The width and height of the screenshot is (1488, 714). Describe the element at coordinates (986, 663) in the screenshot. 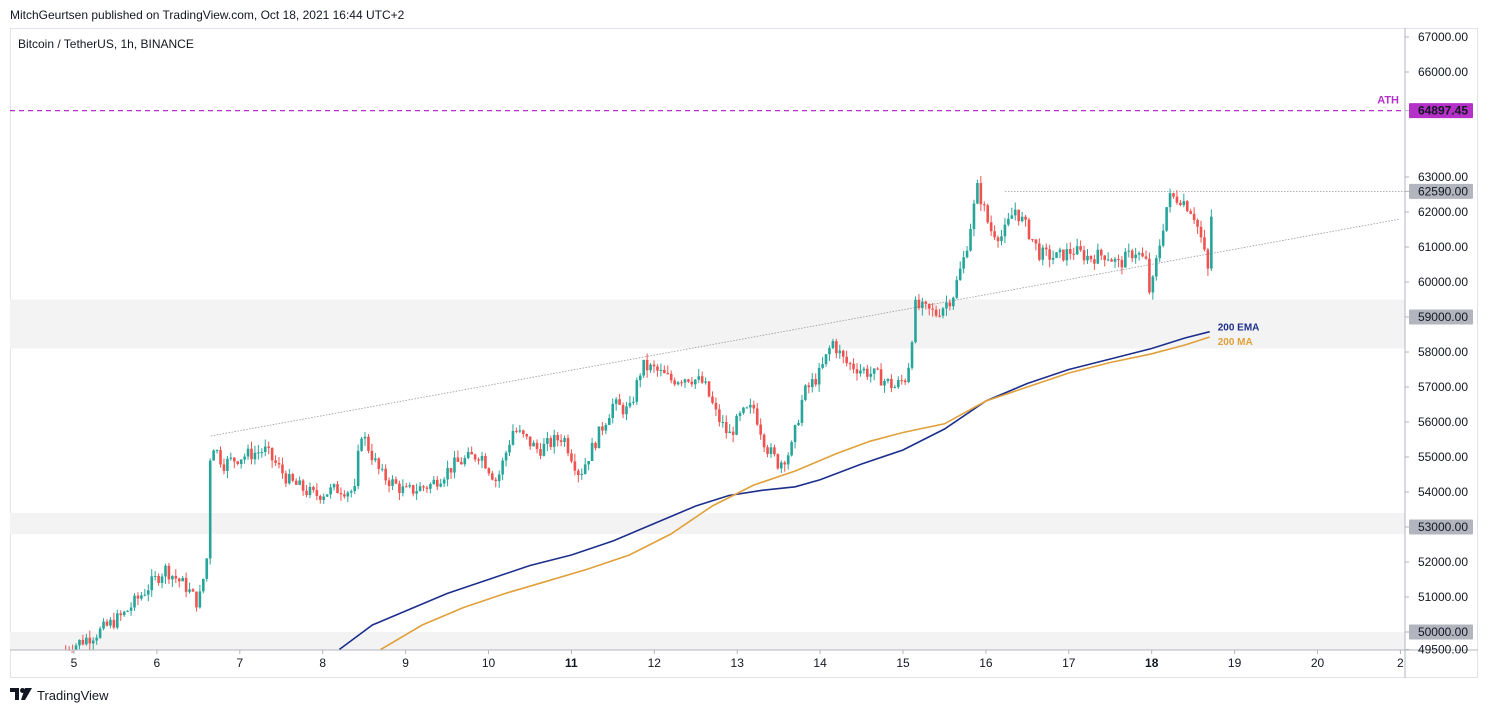

I see `x-tick-label: 16` at that location.